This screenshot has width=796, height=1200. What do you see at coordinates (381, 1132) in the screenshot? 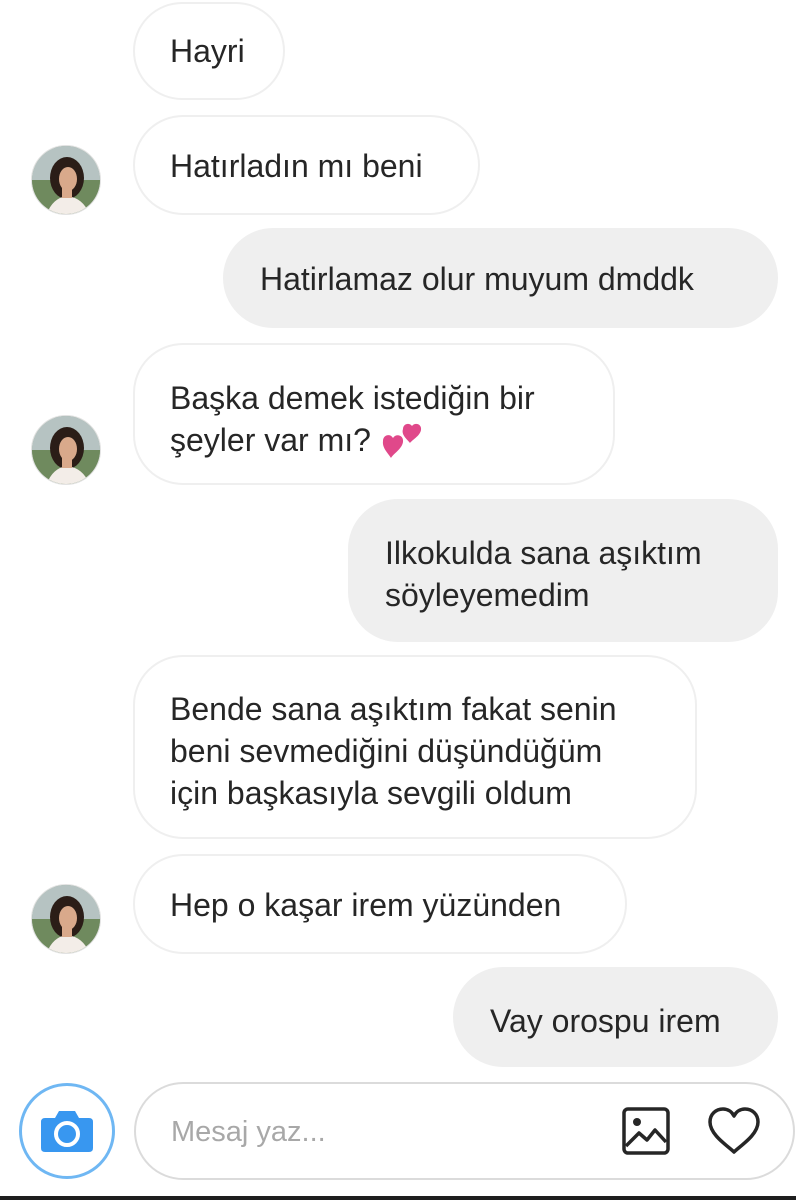
I see `message-input` at bounding box center [381, 1132].